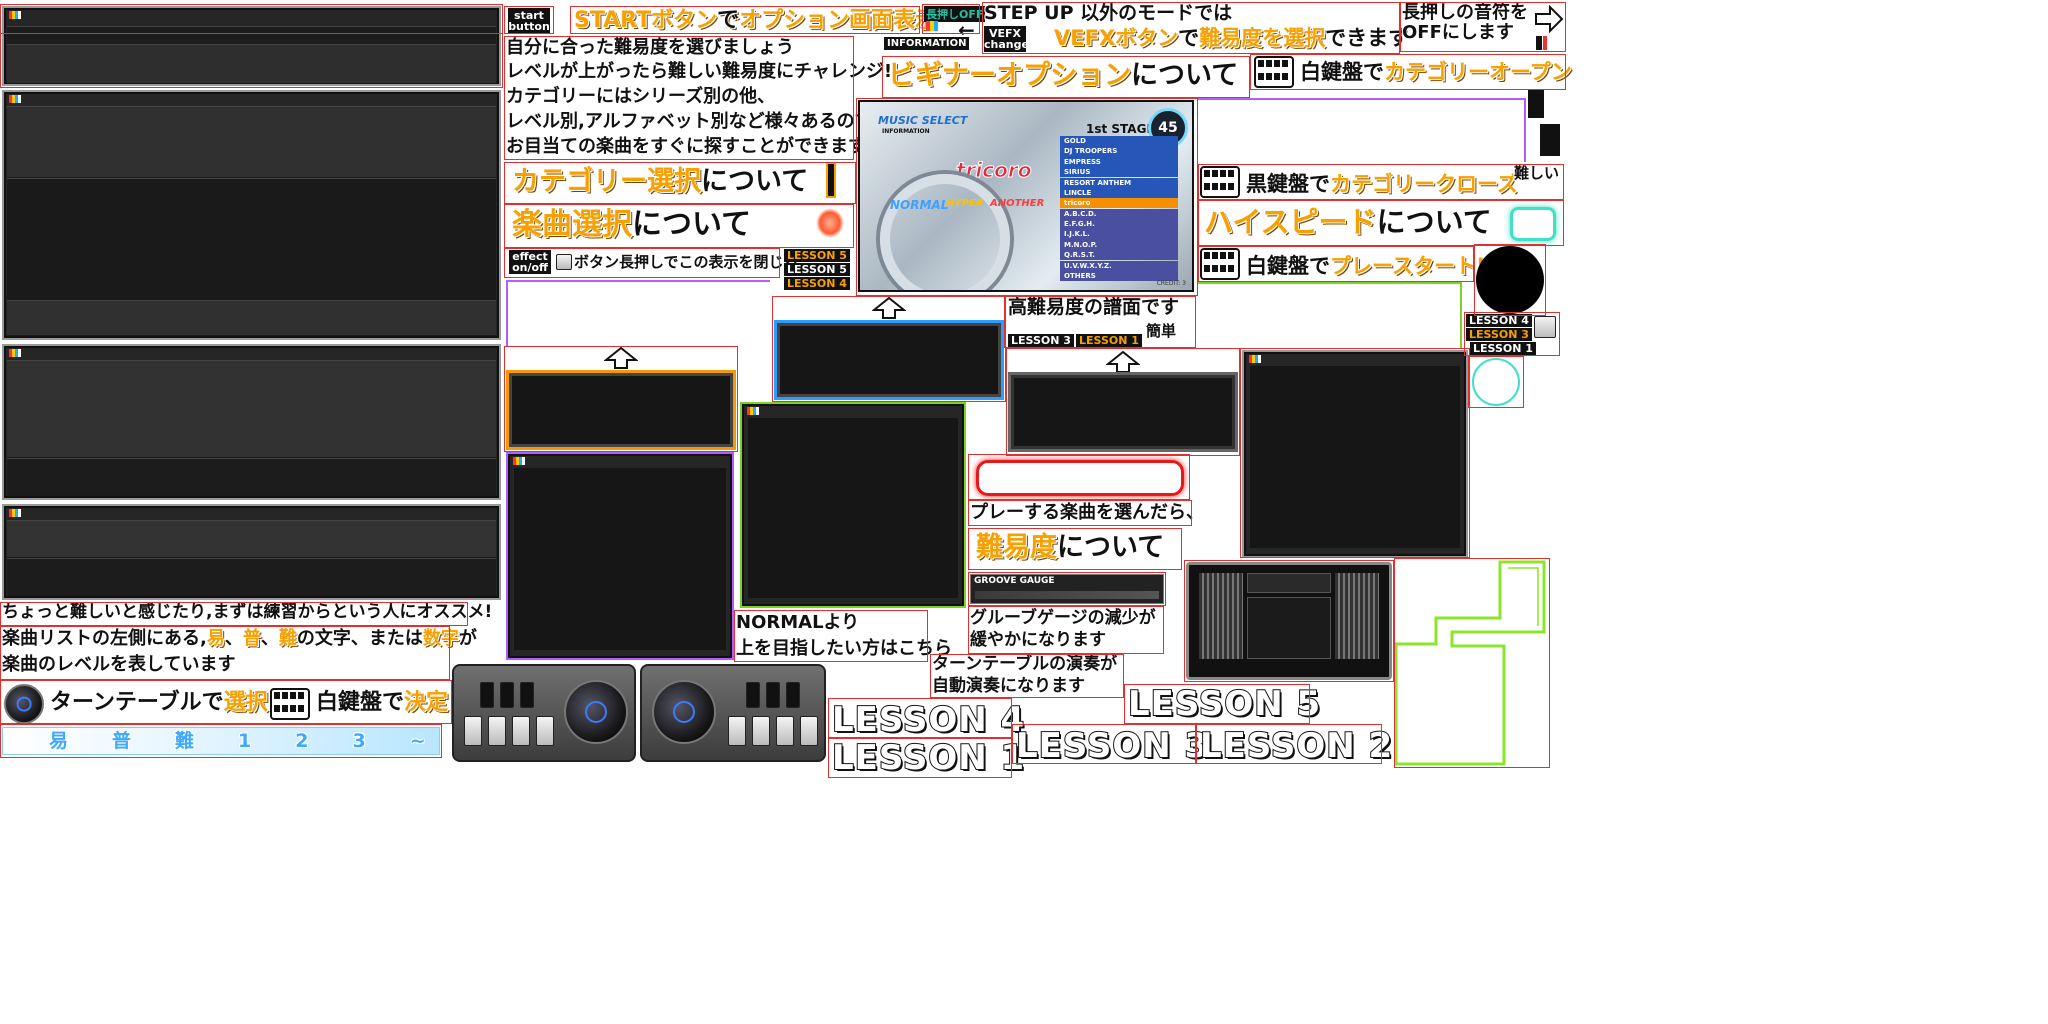 The width and height of the screenshot is (2048, 1024). What do you see at coordinates (1330, 315) in the screenshot?
I see `green-frame-right` at bounding box center [1330, 315].